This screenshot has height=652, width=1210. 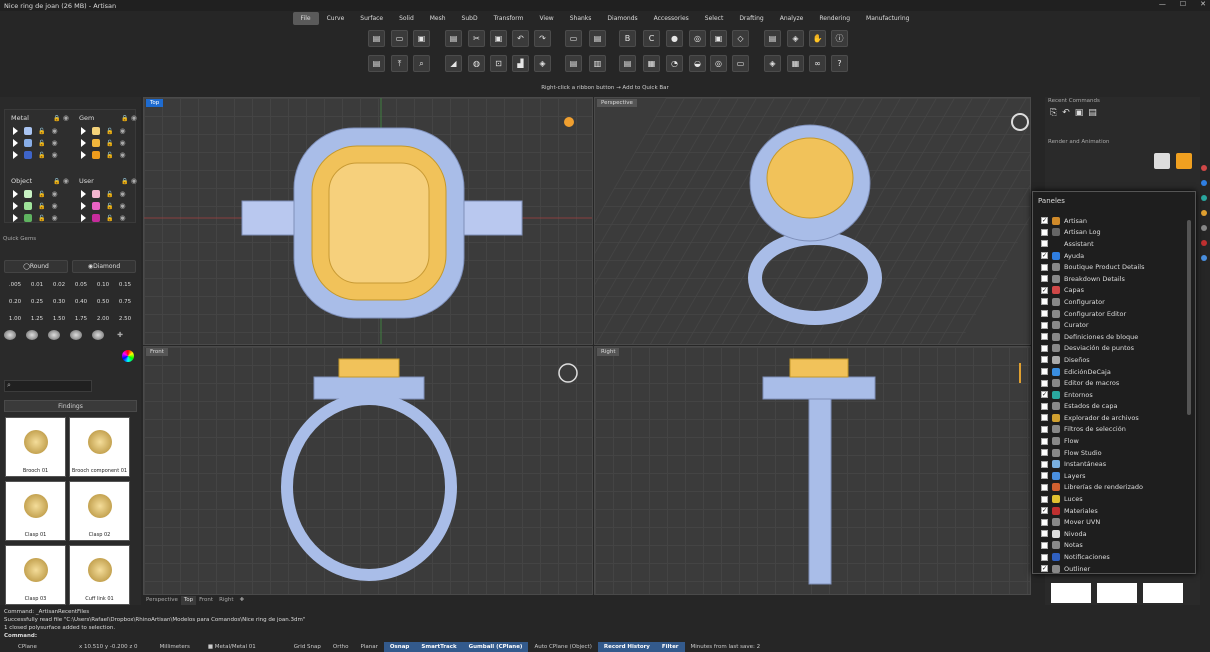 What do you see at coordinates (98, 335) in the screenshot?
I see `gem-emerald-icon` at bounding box center [98, 335].